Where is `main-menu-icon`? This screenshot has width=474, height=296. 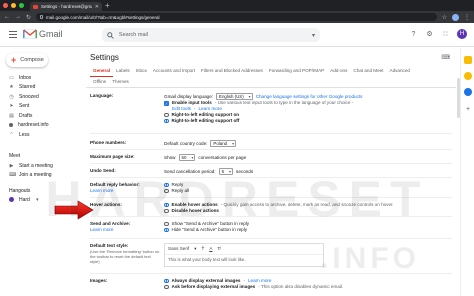 main-menu-icon is located at coordinates (13, 34).